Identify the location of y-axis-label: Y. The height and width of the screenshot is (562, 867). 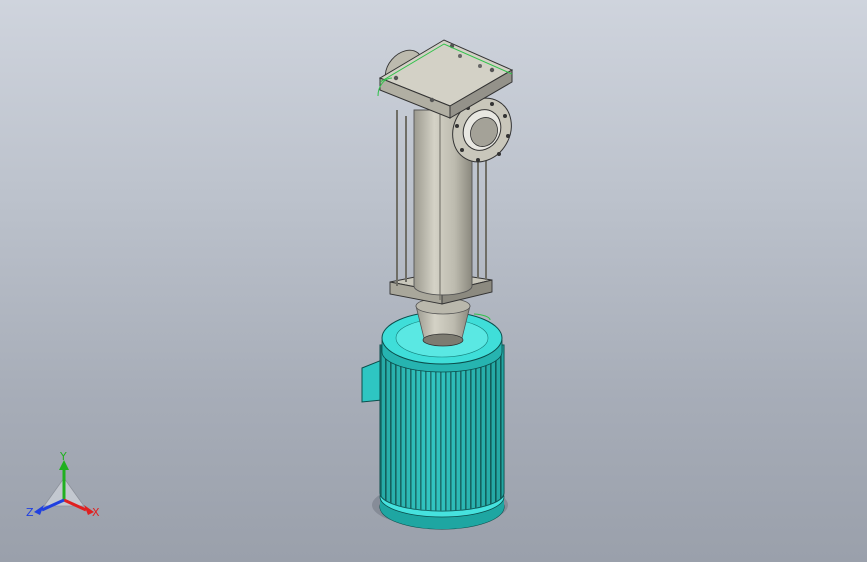
(63, 456).